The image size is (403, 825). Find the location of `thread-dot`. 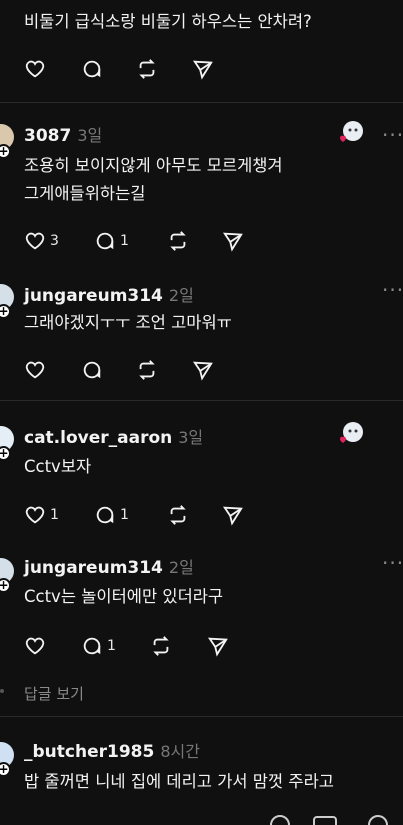

thread-dot is located at coordinates (2, 691).